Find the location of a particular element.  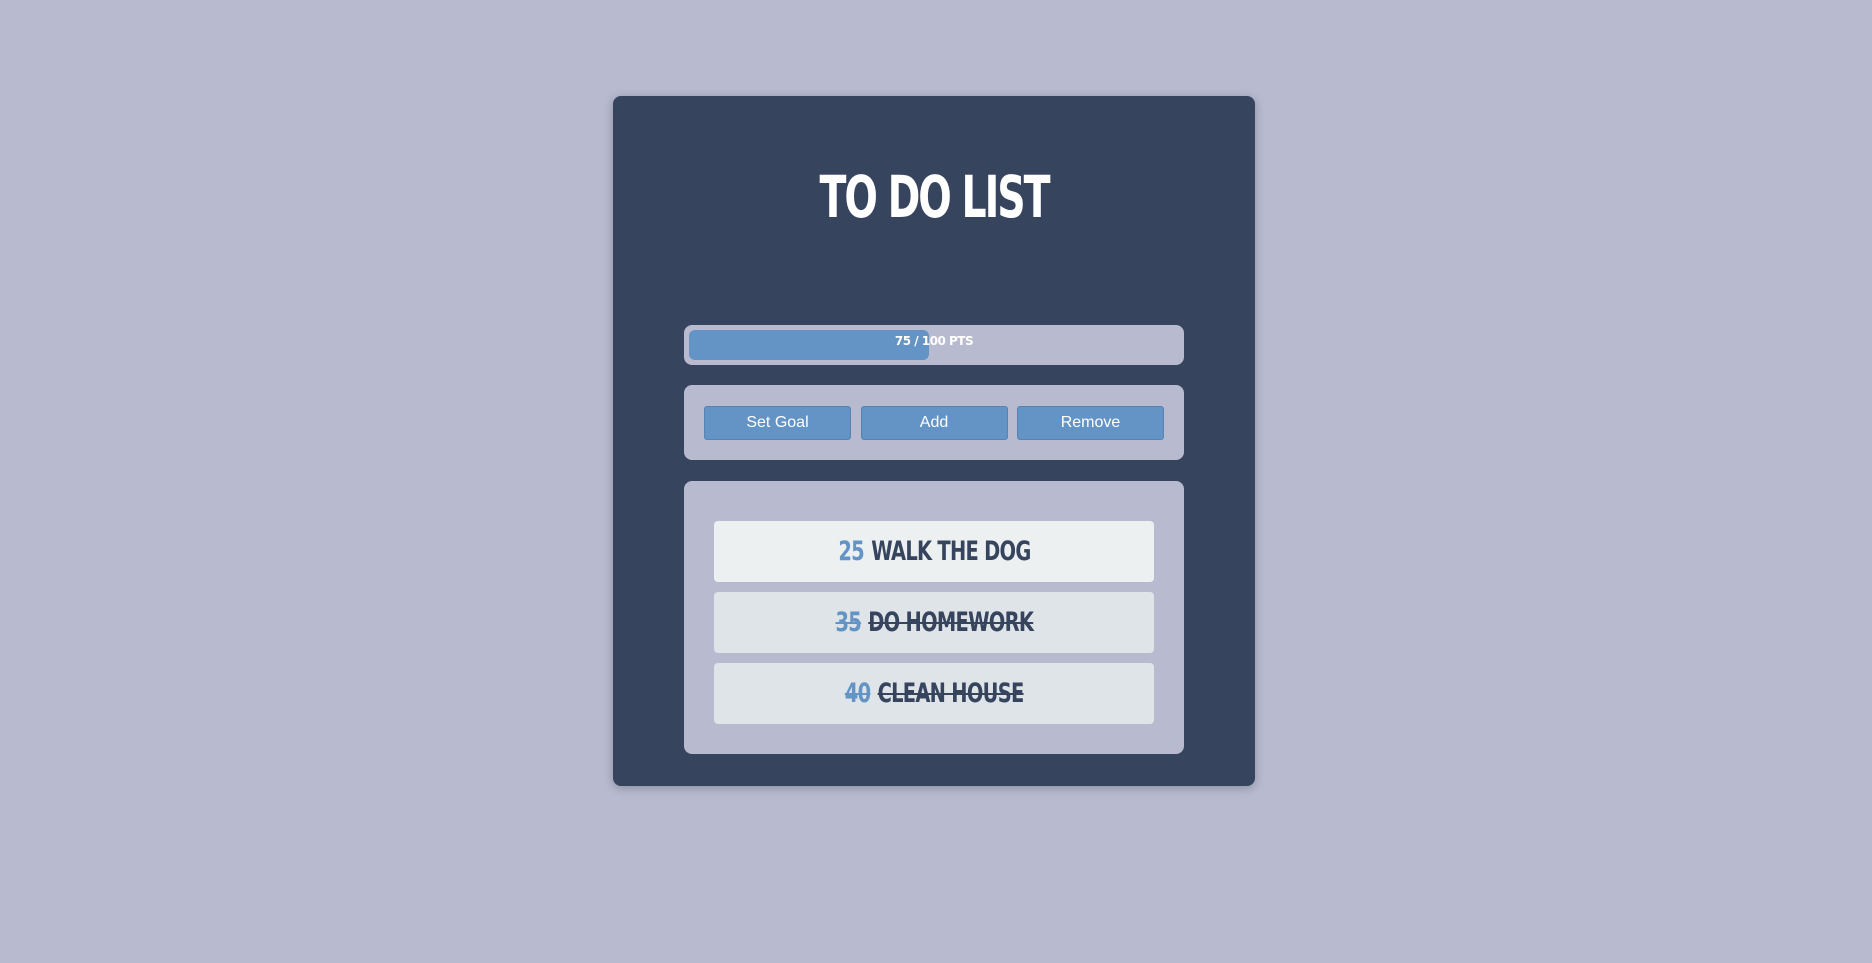

actions-bar: Set Goal Add Remove is located at coordinates (934, 422).